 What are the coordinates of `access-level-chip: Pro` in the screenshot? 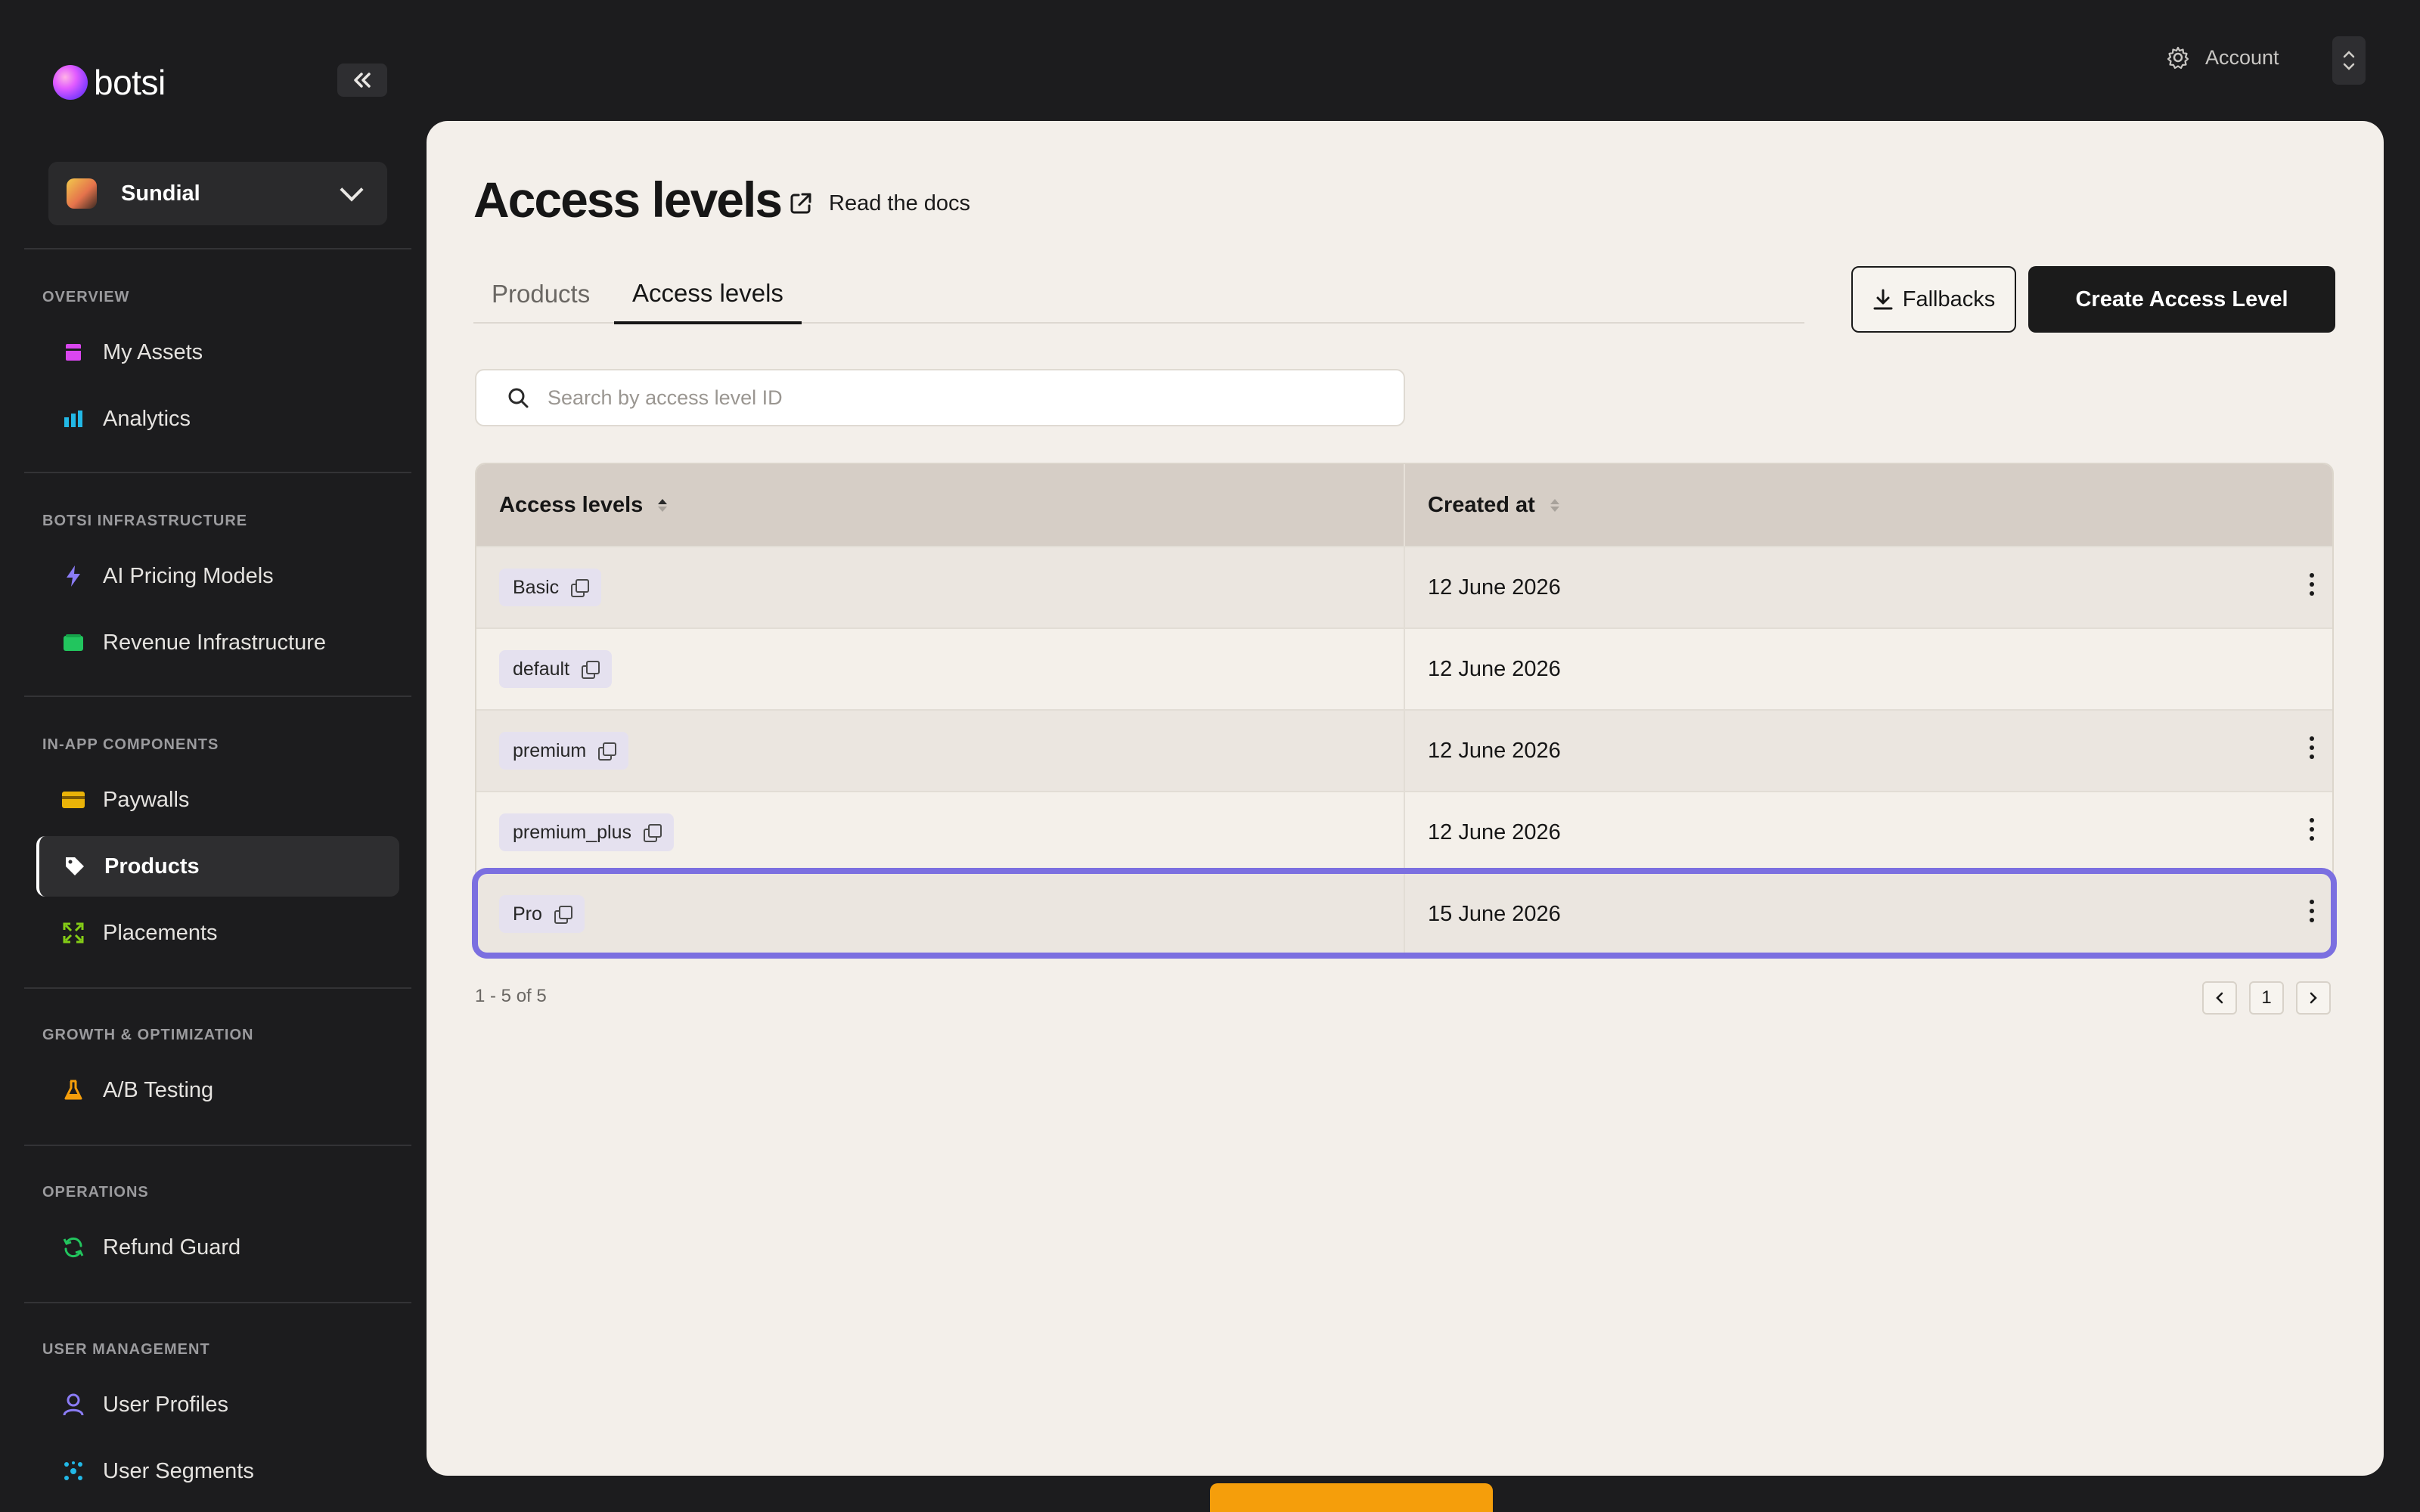 It's located at (542, 914).